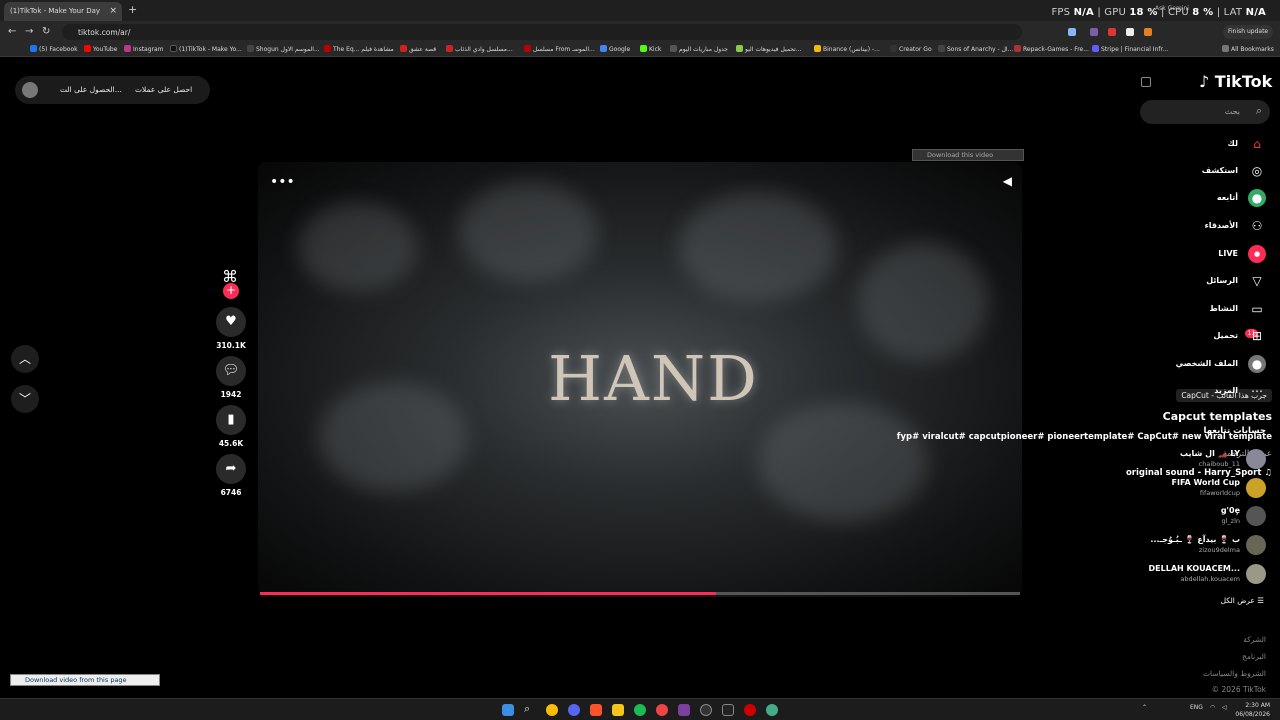  I want to click on next-video-button: ﹀, so click(25, 399).